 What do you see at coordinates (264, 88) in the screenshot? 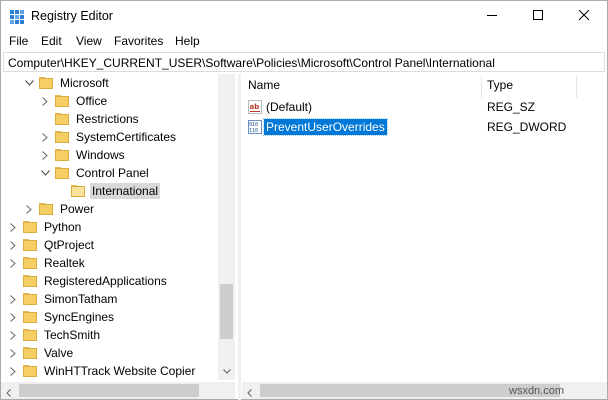
I see `column-header-name: Name` at bounding box center [264, 88].